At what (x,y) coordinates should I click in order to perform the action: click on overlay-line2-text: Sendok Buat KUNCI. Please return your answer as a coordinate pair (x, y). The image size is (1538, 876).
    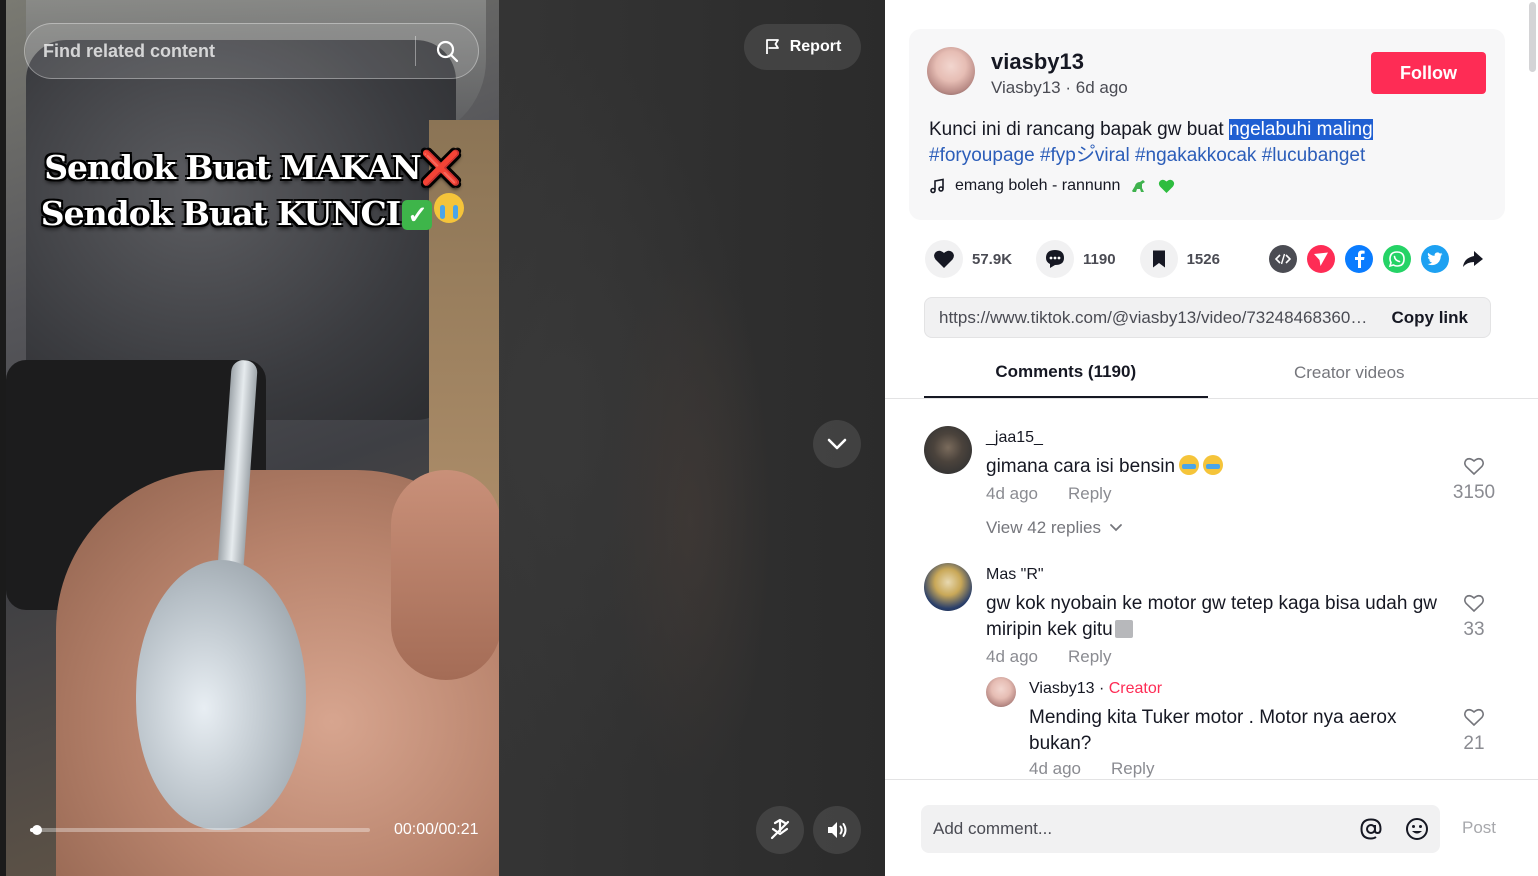
    Looking at the image, I should click on (220, 213).